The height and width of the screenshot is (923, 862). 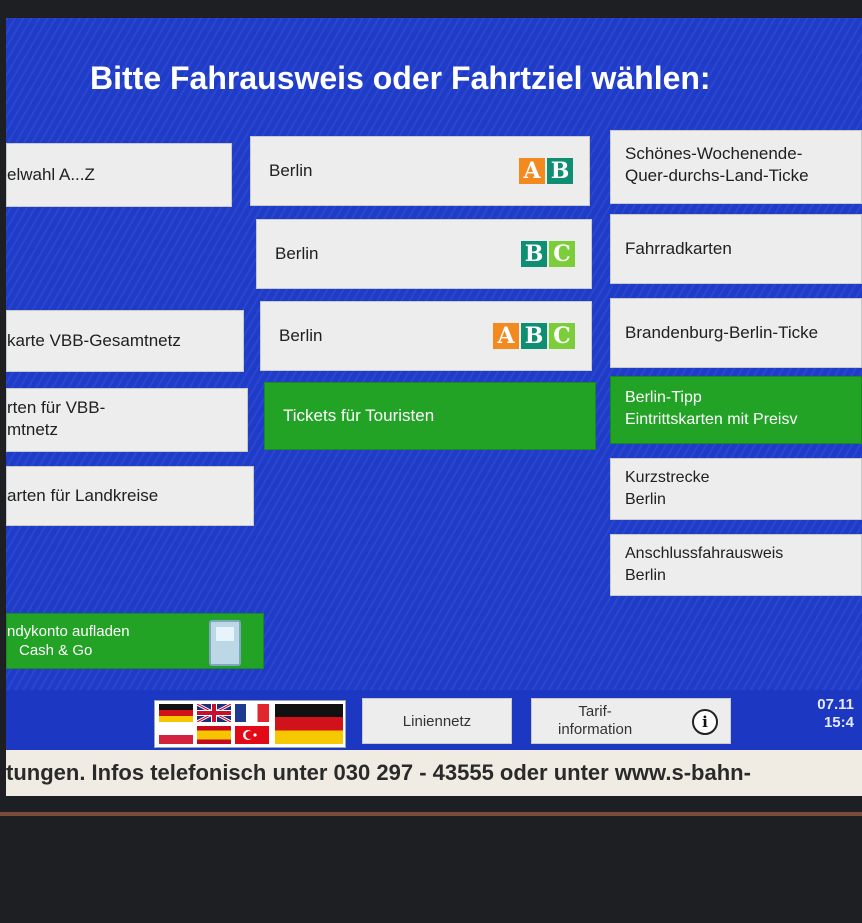 I want to click on weekend-ticket-line2: Quer-durchs-Land-Ticke, so click(x=717, y=175).